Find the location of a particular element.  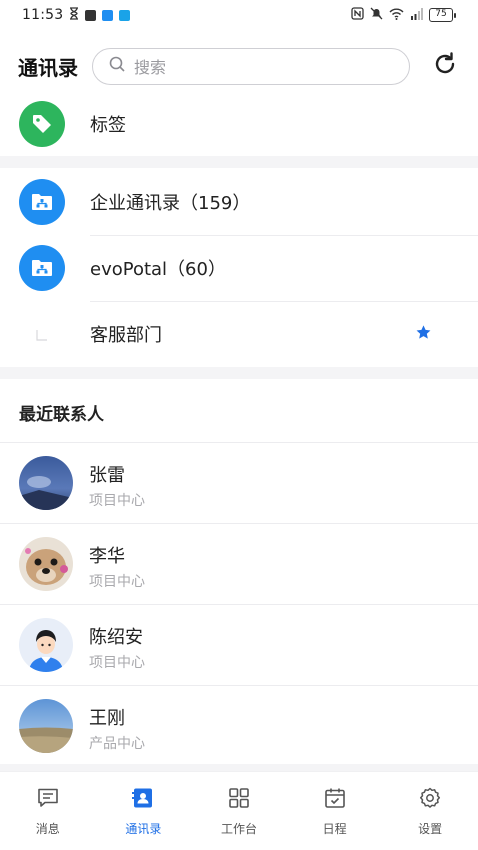

contact-name: 李华 is located at coordinates (107, 556).